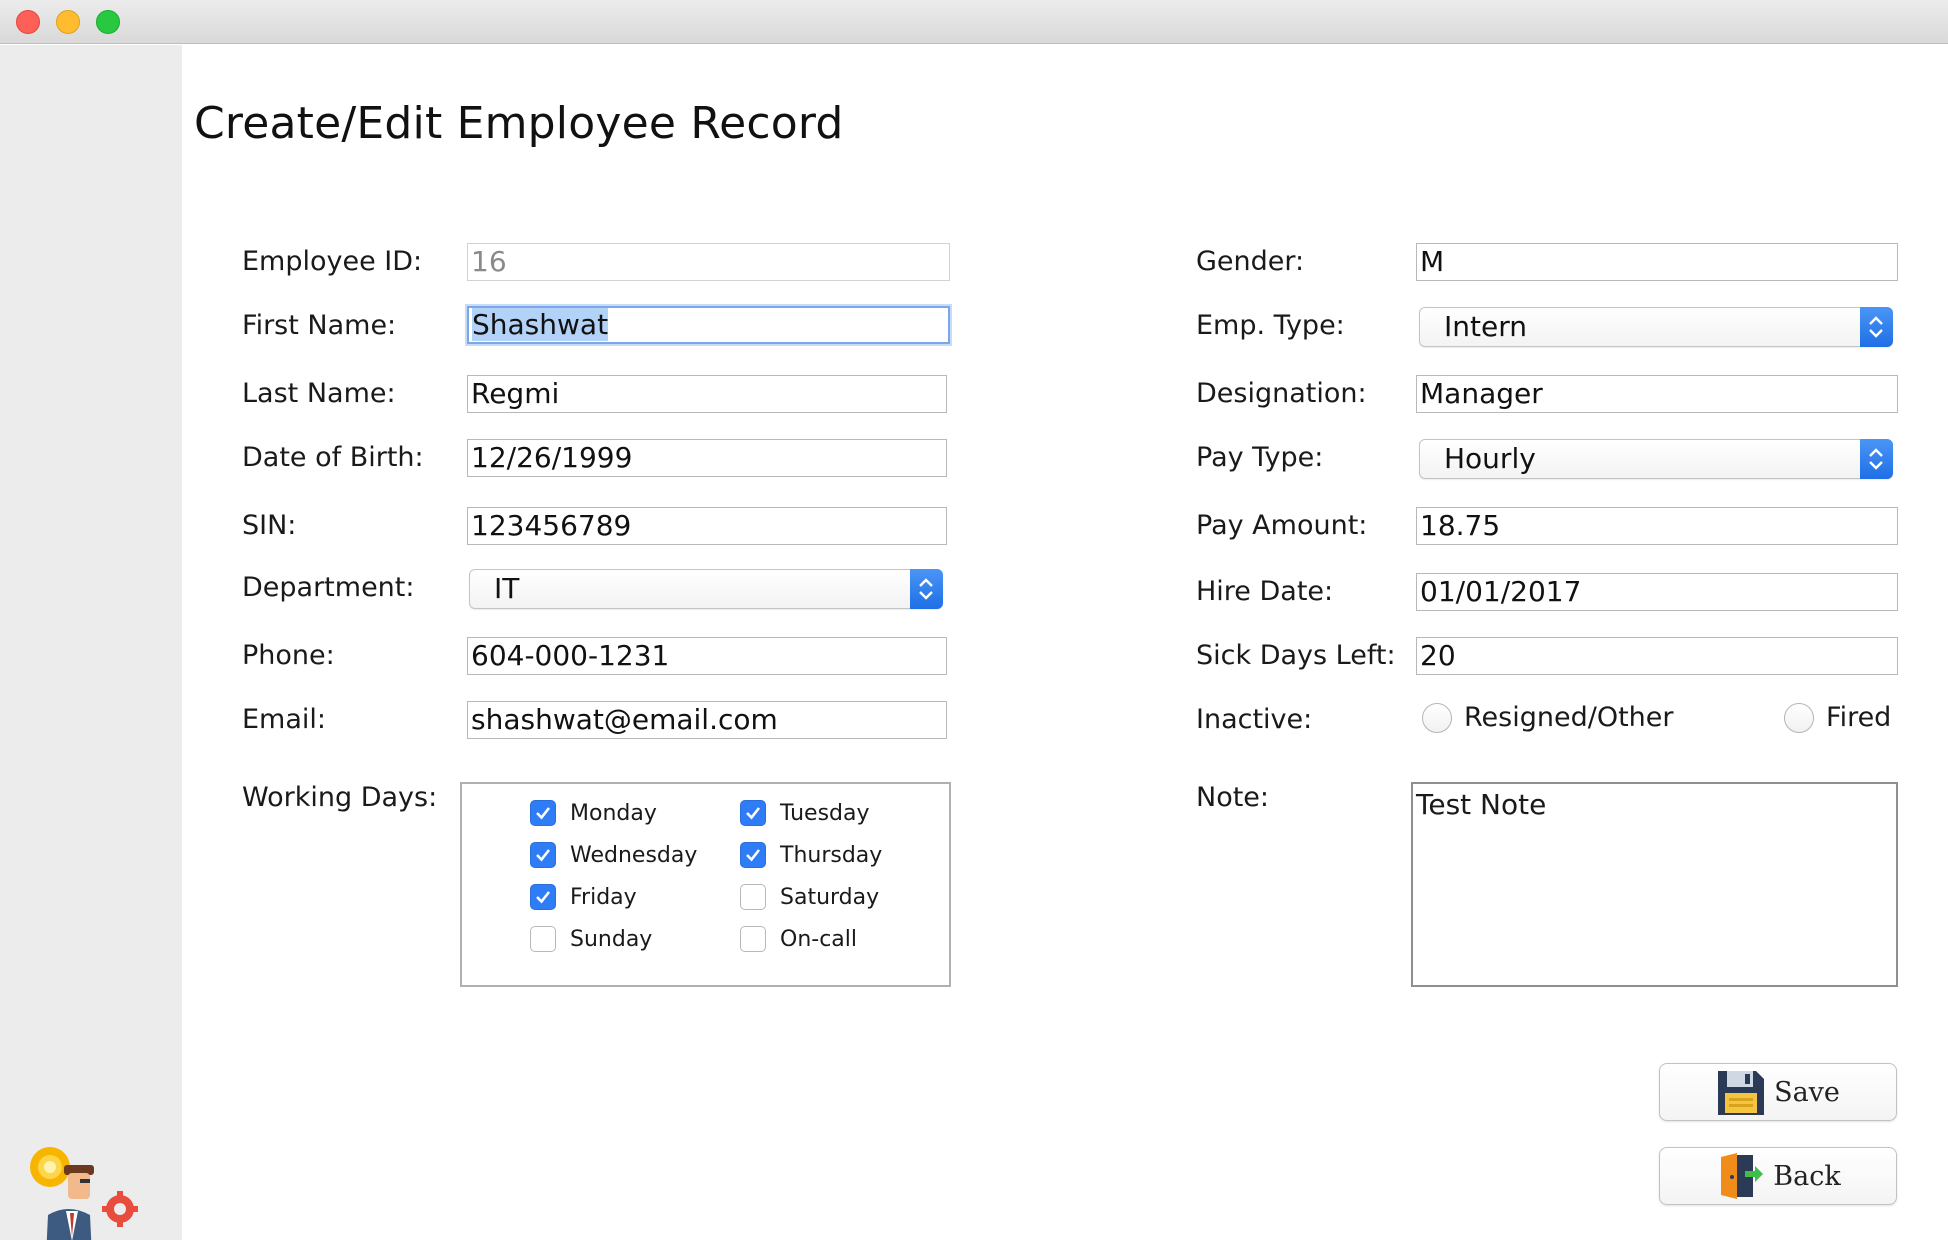 Image resolution: width=1948 pixels, height=1240 pixels. I want to click on note-label: Note:, so click(1233, 797).